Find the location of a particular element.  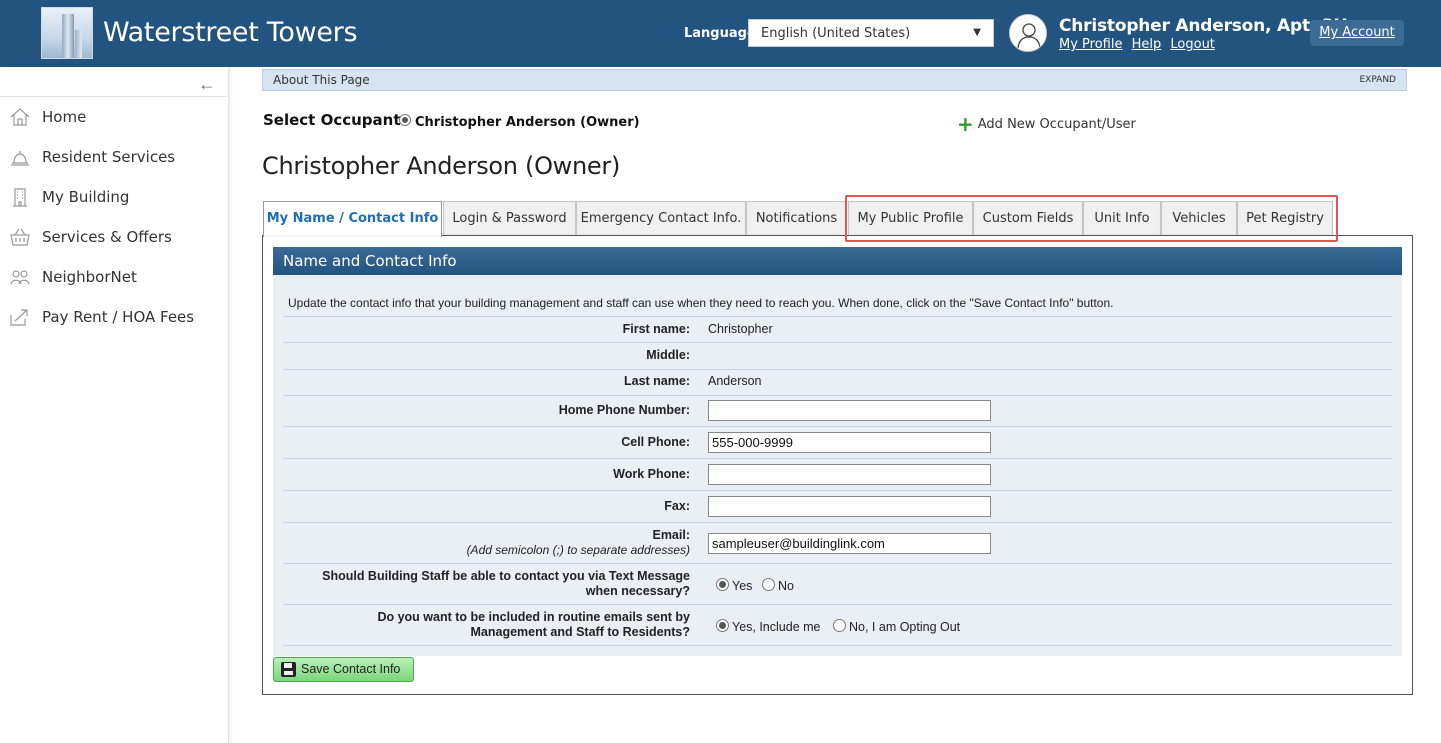

sidebar-item-label: Resident Services is located at coordinates (109, 157).